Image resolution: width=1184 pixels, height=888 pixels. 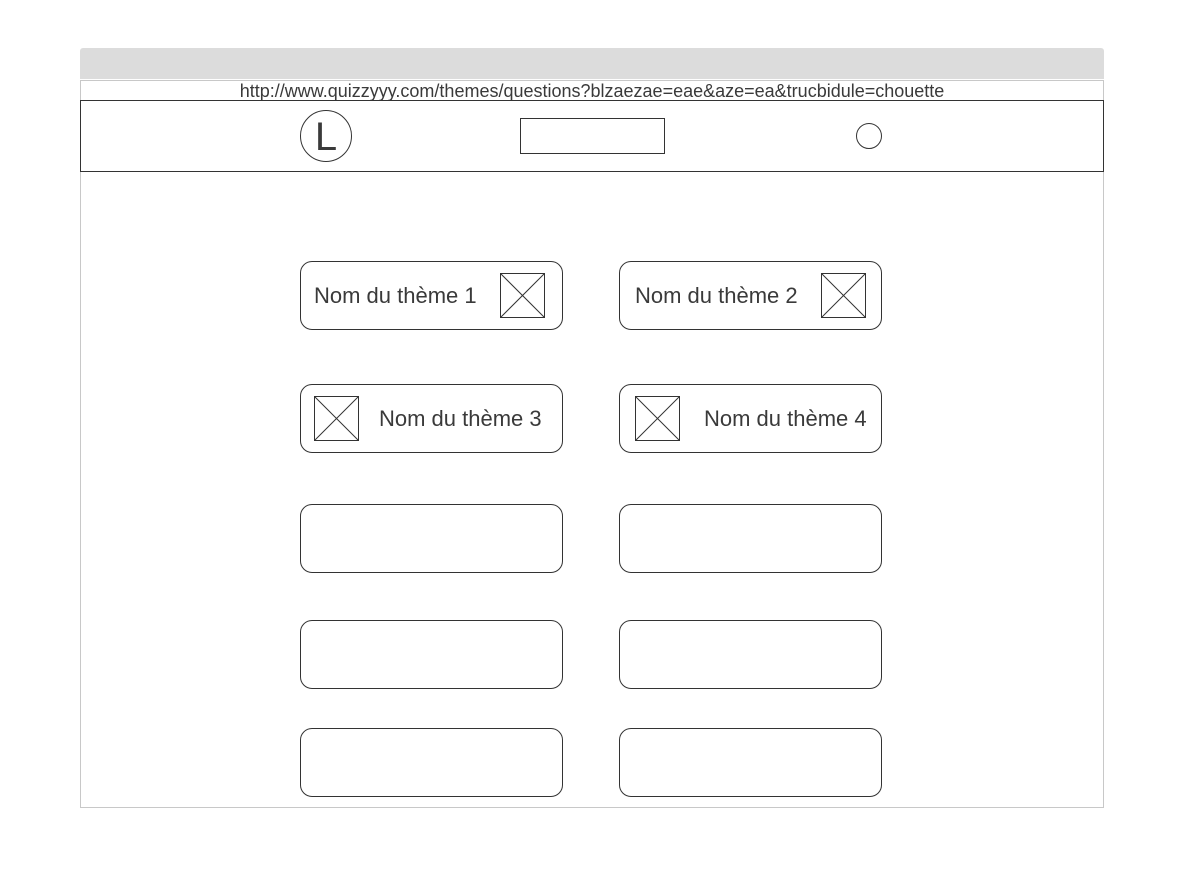 What do you see at coordinates (326, 136) in the screenshot?
I see `logo: L` at bounding box center [326, 136].